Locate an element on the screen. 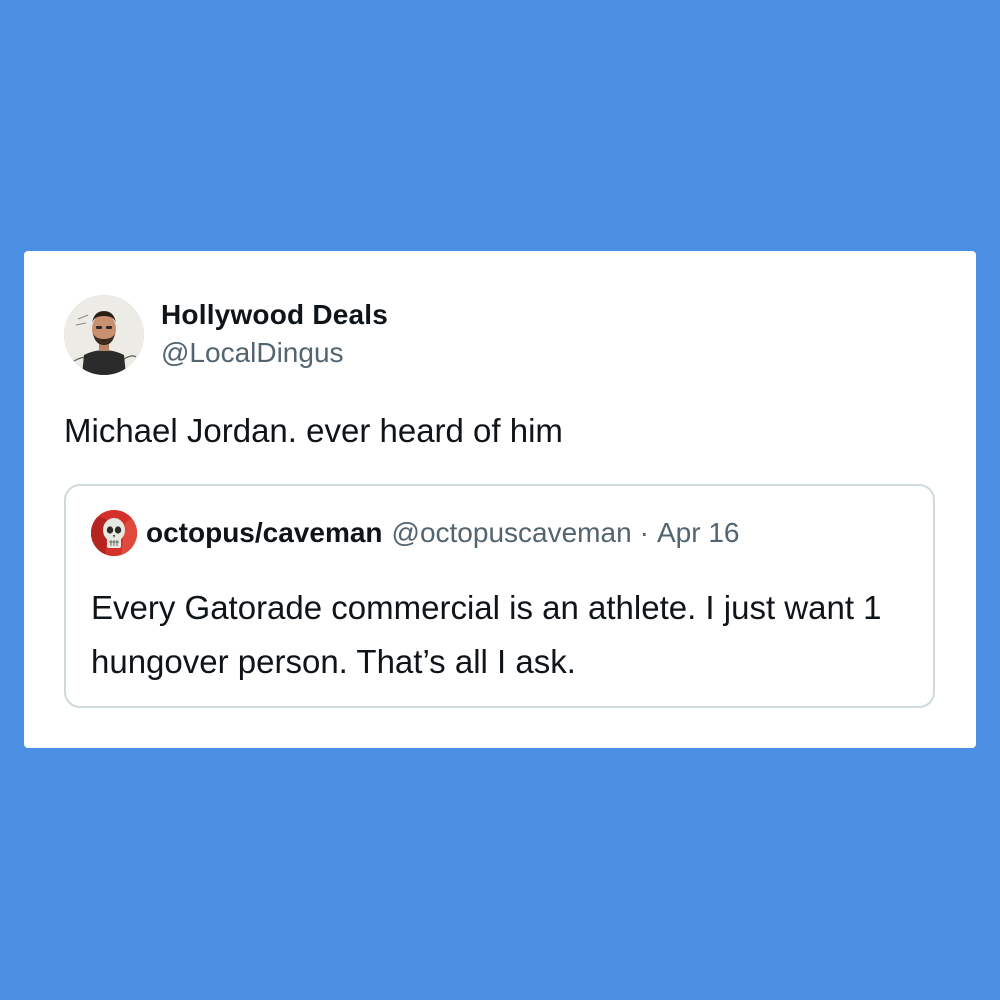  quoted-author-handle: @octopuscaveman is located at coordinates (512, 533).